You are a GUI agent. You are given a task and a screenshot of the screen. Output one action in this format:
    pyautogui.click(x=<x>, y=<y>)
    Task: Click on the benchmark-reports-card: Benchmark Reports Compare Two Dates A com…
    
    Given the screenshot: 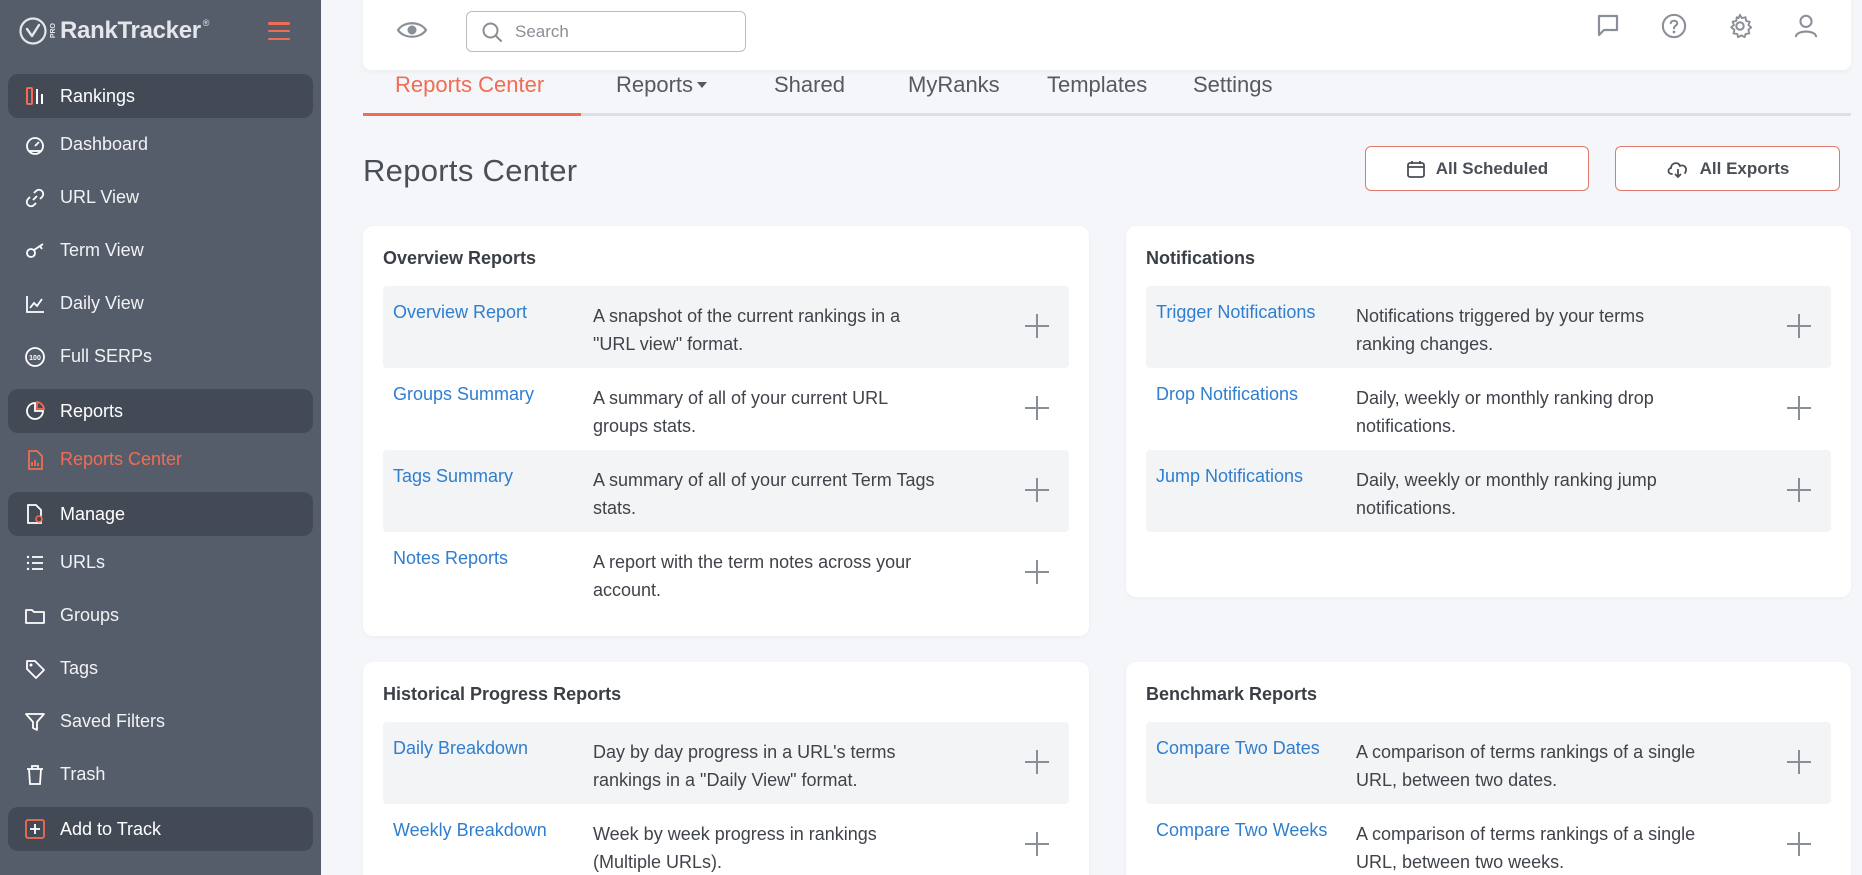 What is the action you would take?
    pyautogui.click(x=1488, y=768)
    